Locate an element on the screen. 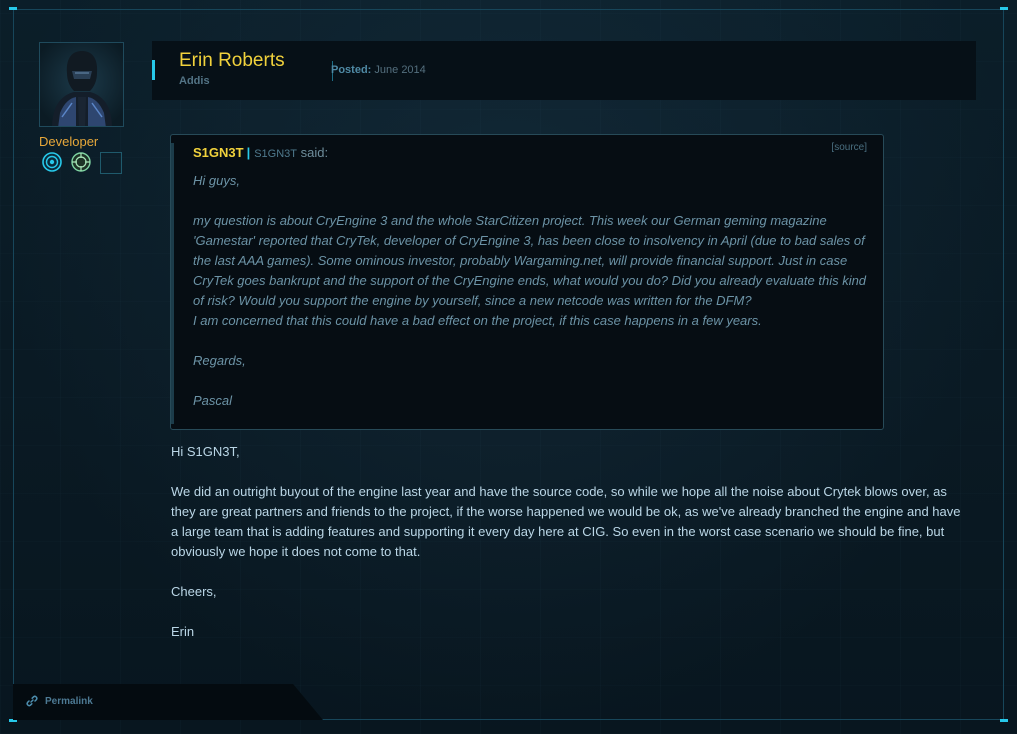  reply-cheers: Cheers, is located at coordinates (194, 591).